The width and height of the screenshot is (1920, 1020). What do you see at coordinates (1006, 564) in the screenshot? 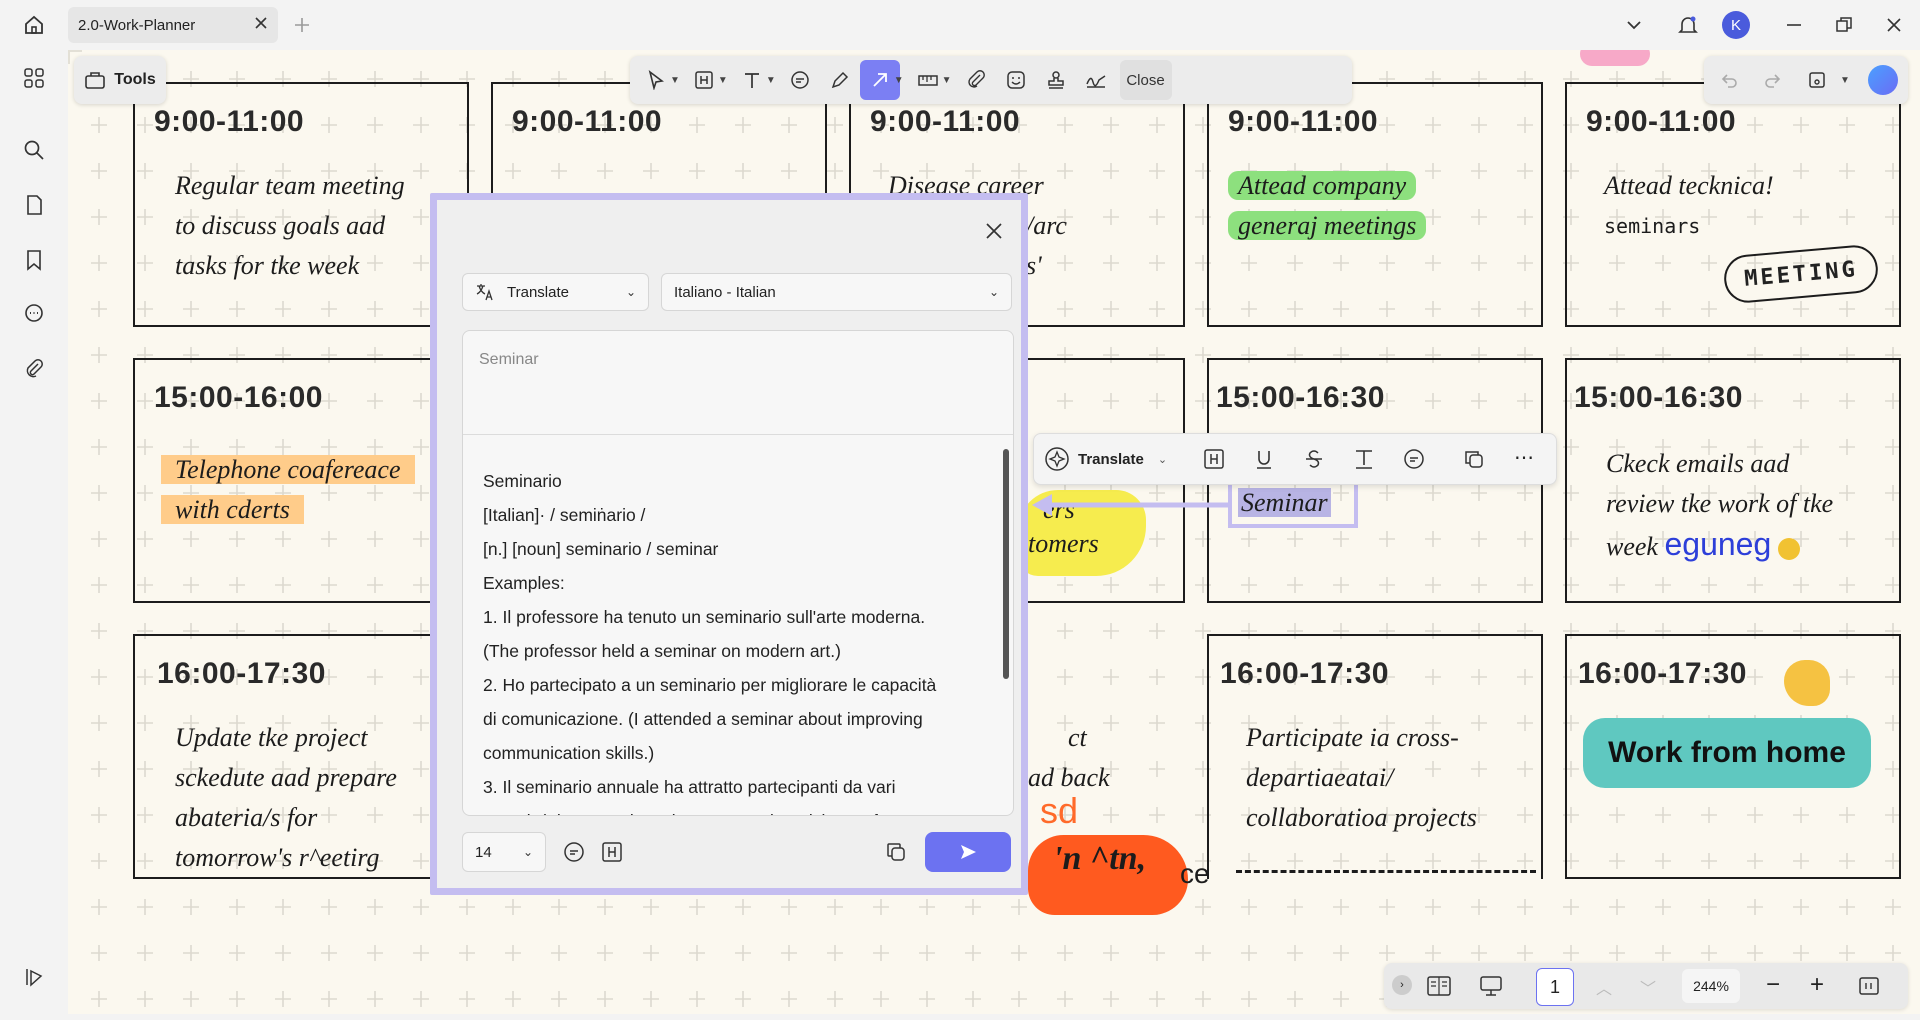
I see `scrollbar` at bounding box center [1006, 564].